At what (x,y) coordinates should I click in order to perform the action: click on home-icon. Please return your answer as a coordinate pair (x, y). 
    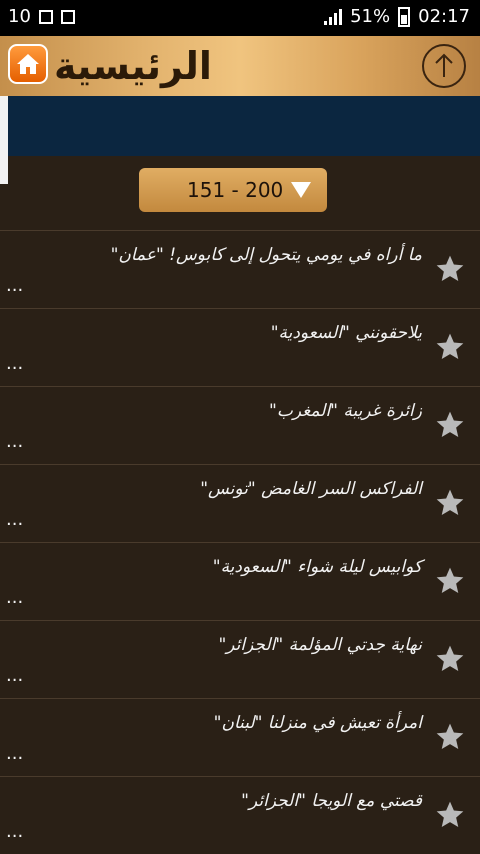
    Looking at the image, I should click on (28, 64).